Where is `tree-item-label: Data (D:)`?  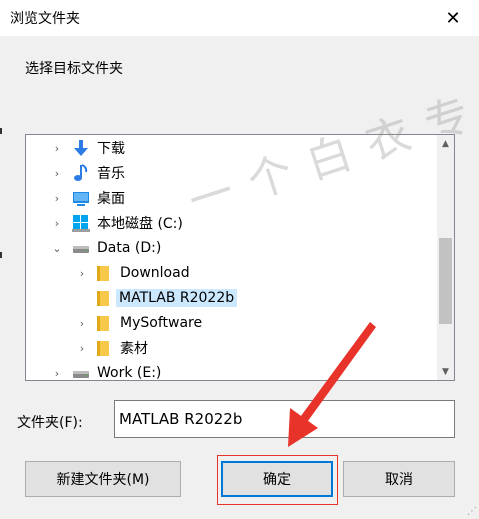
tree-item-label: Data (D:) is located at coordinates (129, 248).